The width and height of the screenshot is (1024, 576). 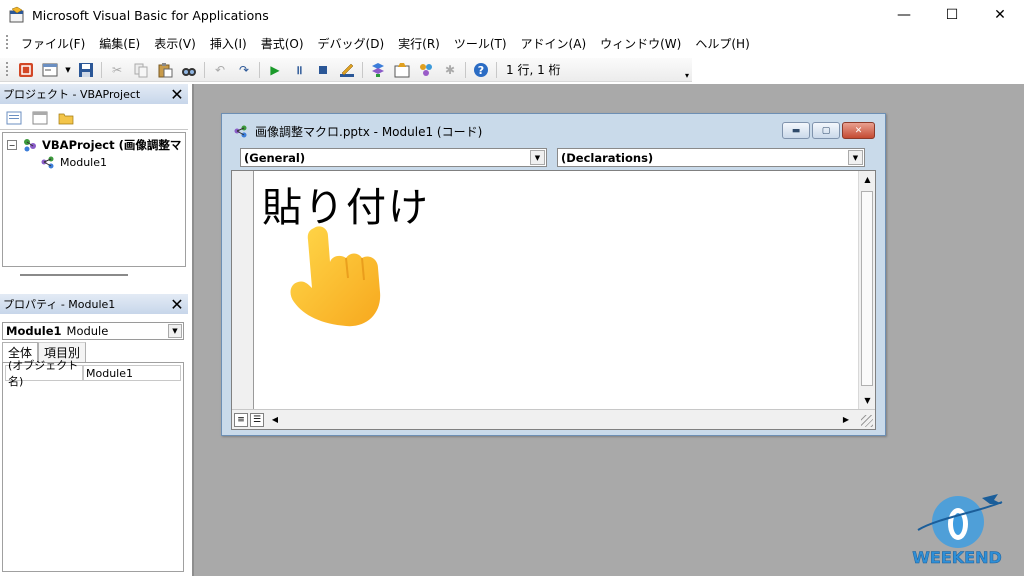 I want to click on weekend-watermark-logo: WEEKEND, so click(x=957, y=531).